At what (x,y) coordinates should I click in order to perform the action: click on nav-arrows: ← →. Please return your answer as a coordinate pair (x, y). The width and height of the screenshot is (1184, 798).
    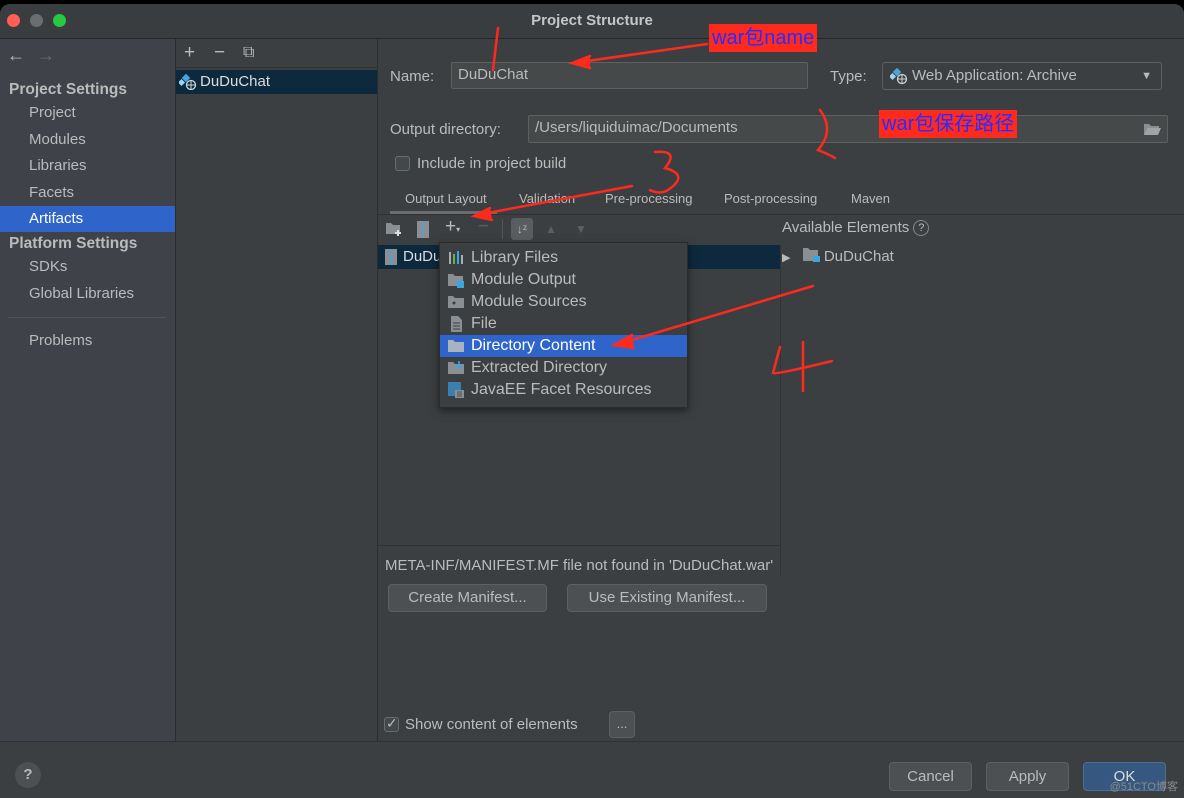
    Looking at the image, I should click on (37, 55).